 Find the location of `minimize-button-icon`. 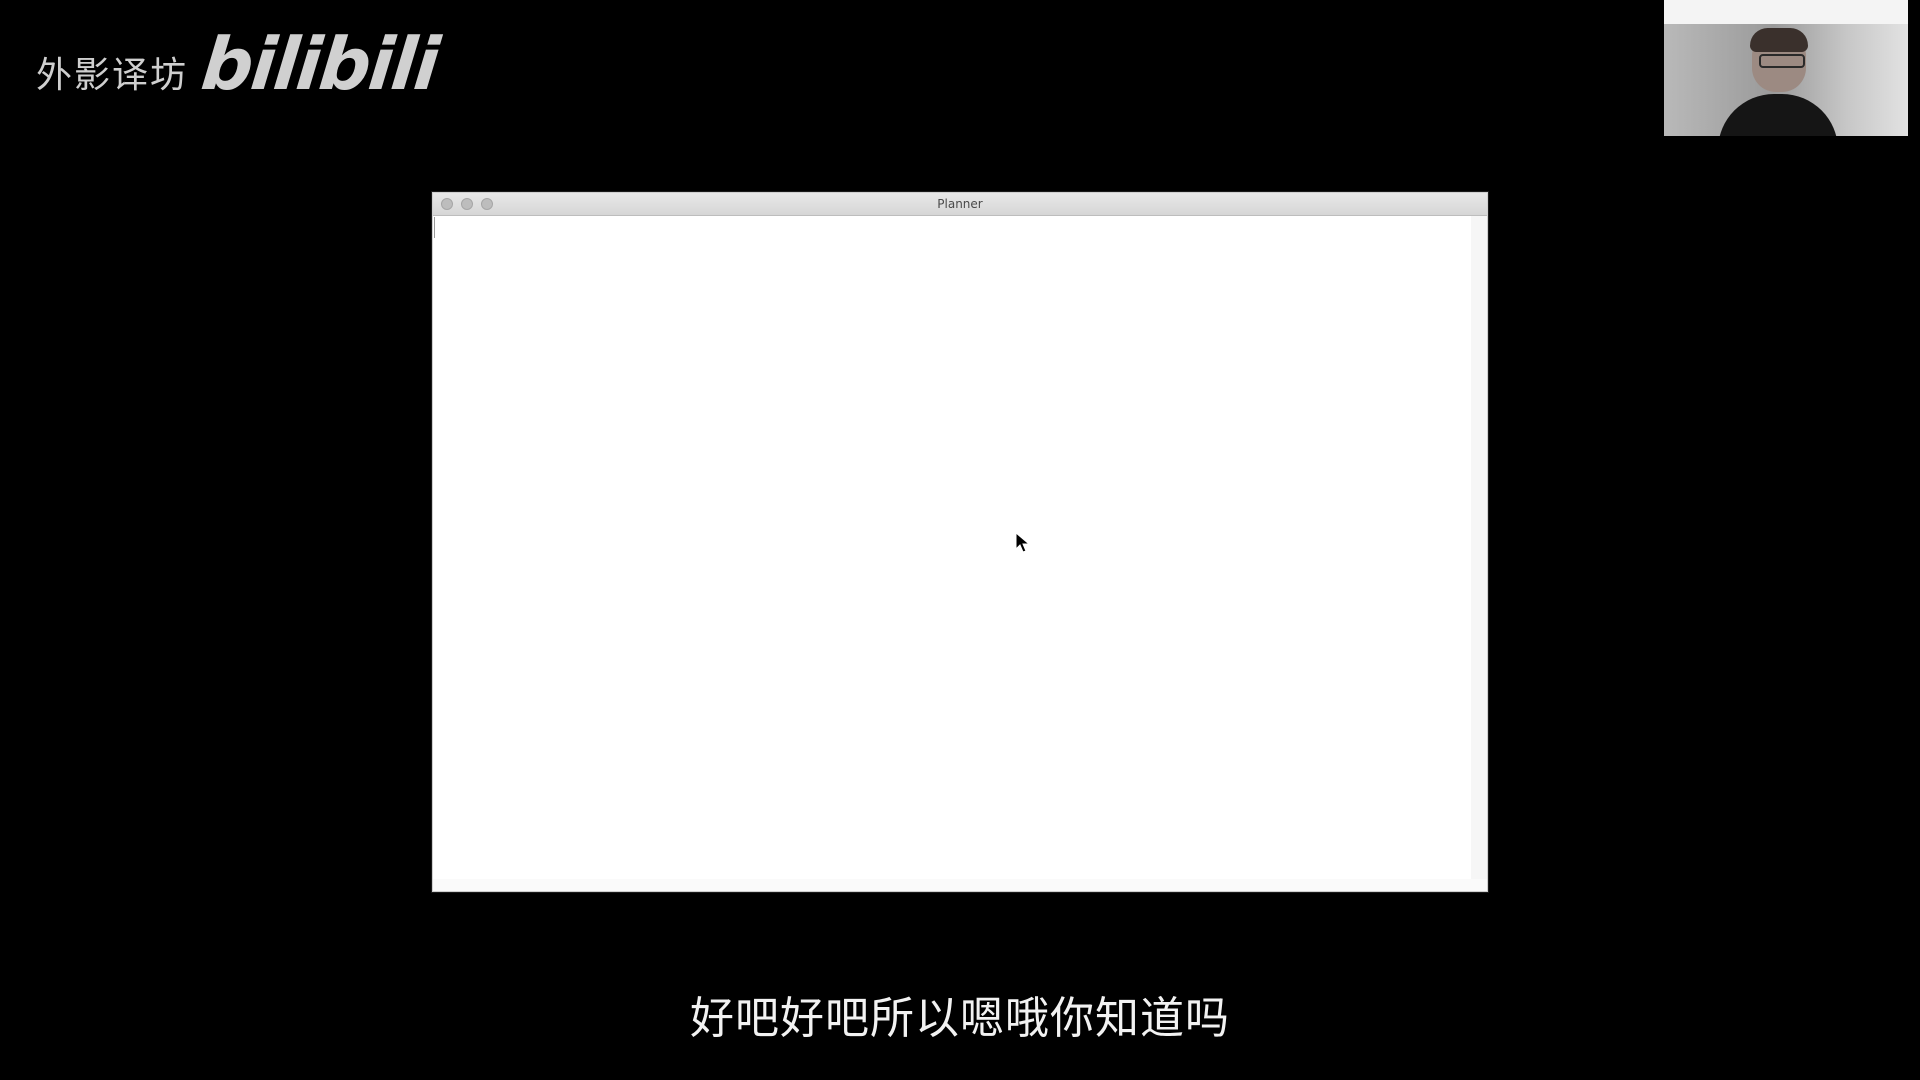

minimize-button-icon is located at coordinates (467, 204).